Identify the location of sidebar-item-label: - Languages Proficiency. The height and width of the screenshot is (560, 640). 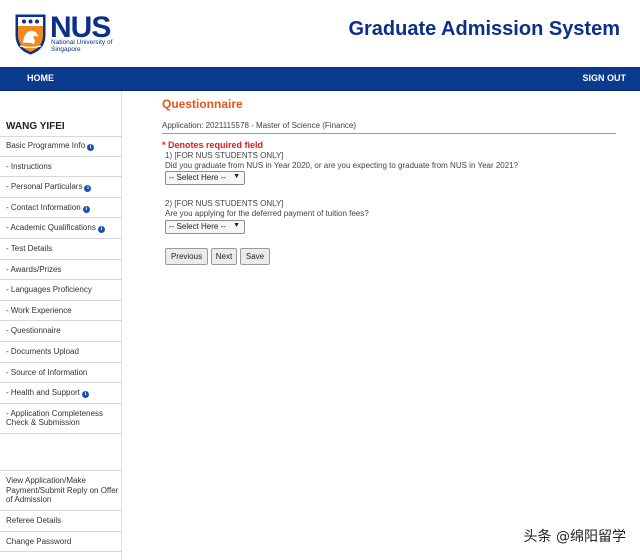
(49, 290).